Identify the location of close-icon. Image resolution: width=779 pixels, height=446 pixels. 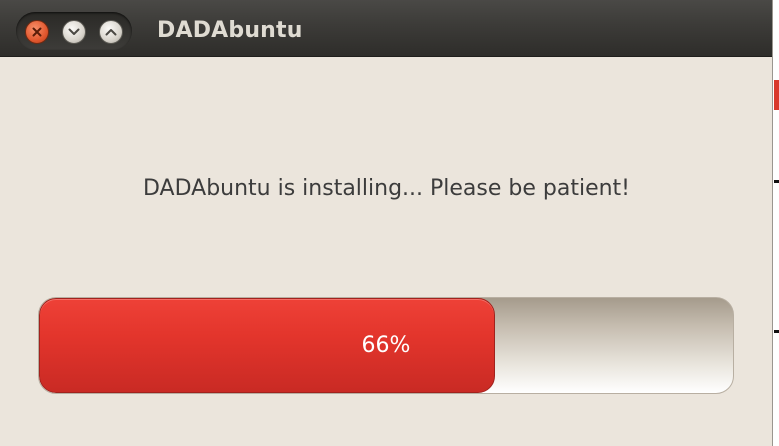
(37, 32).